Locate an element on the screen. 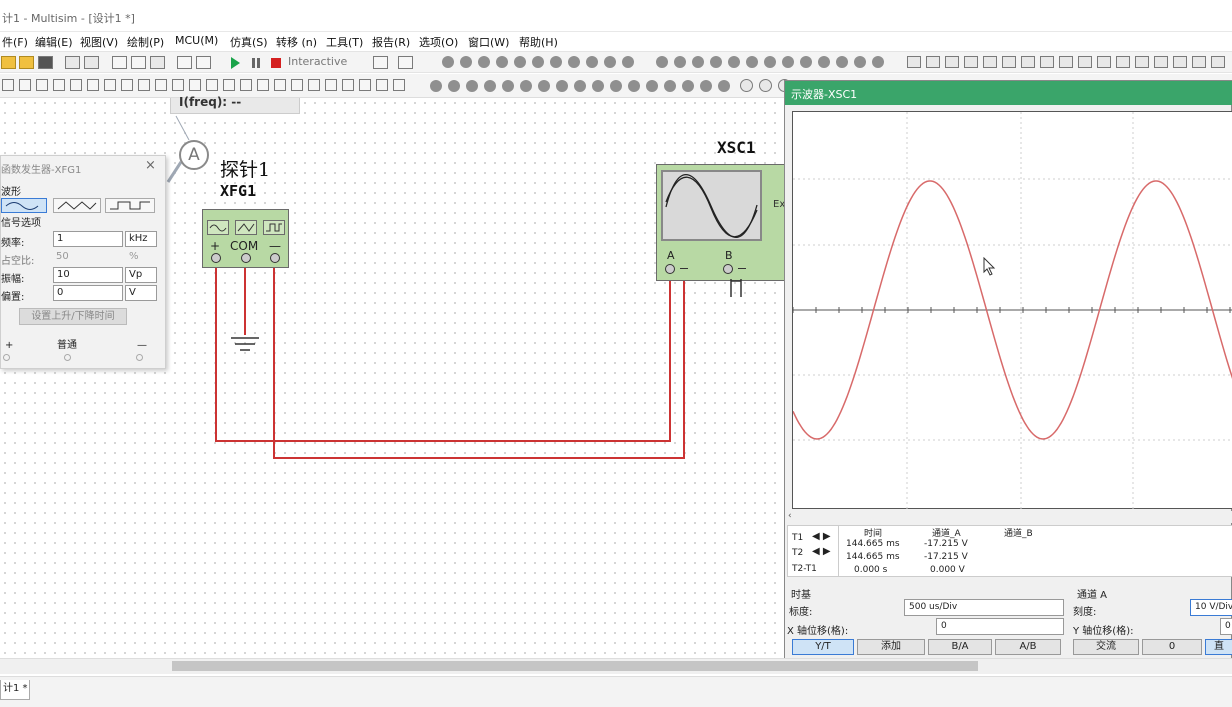 The height and width of the screenshot is (707, 1232). fg-common-terminal is located at coordinates (67, 357).